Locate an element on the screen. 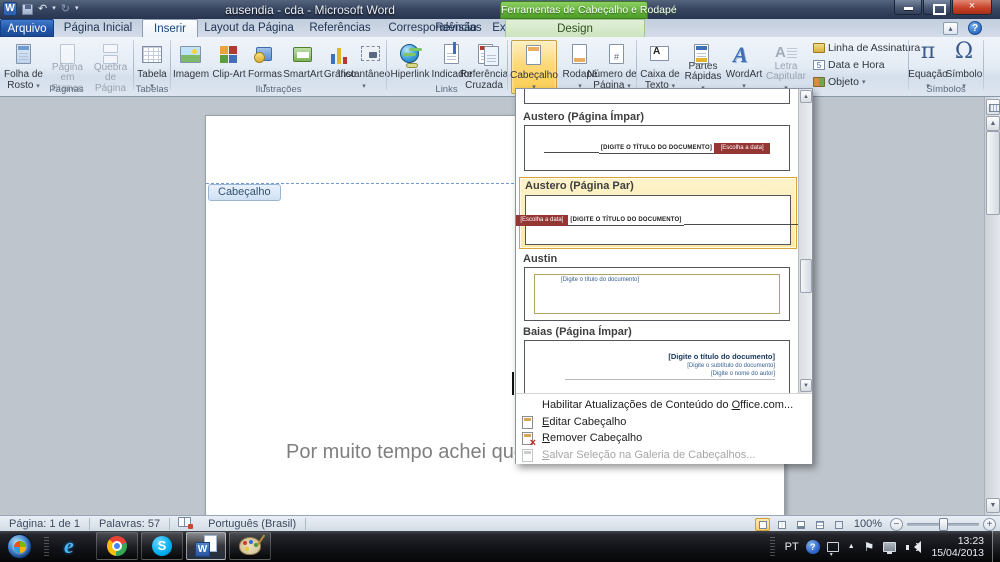 The width and height of the screenshot is (1000, 562). gallery-scroll-down-button: ▼ is located at coordinates (806, 385).